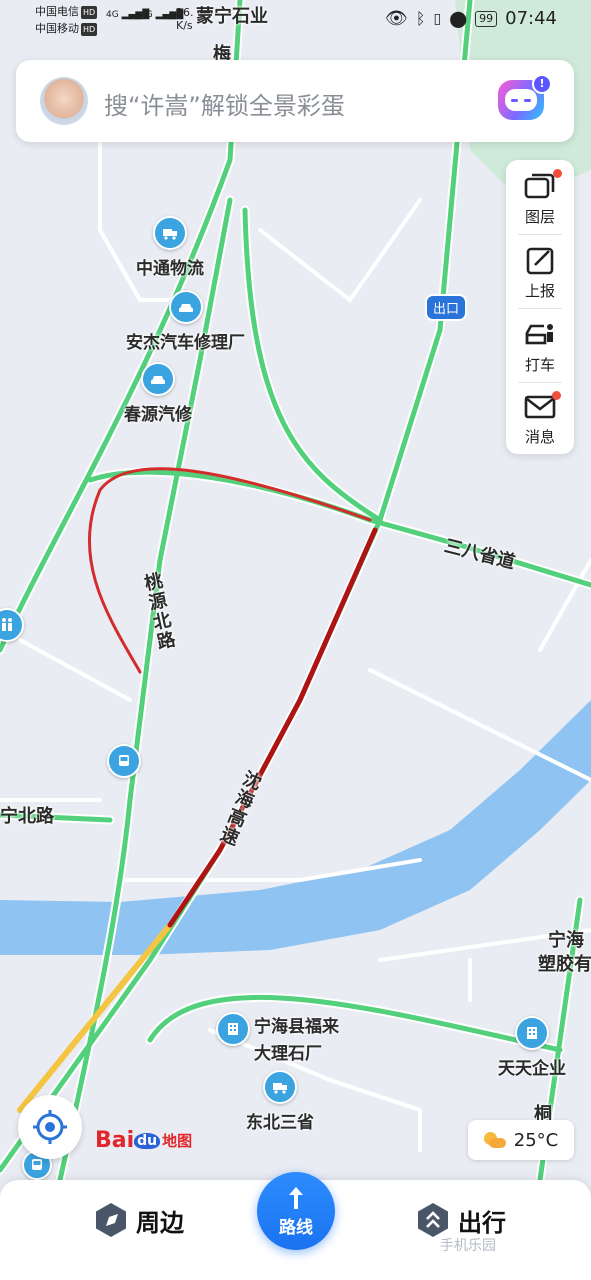 This screenshot has height=1280, width=591. What do you see at coordinates (296, 1027) in the screenshot?
I see `poi-label: 宁海县福来` at bounding box center [296, 1027].